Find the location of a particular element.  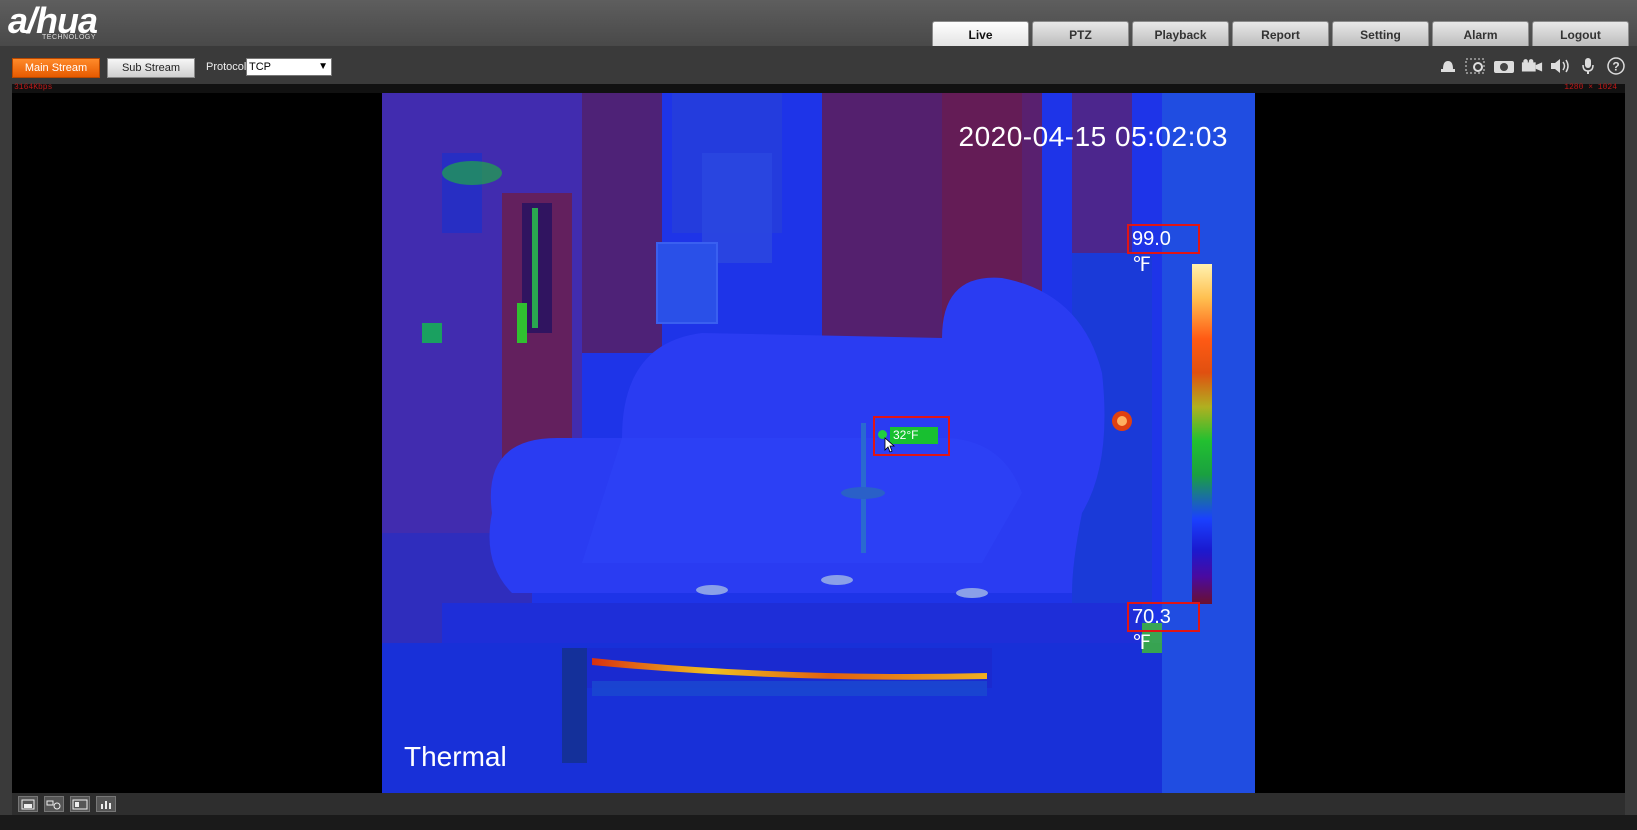

protocol-label: Protocol is located at coordinates (226, 67).